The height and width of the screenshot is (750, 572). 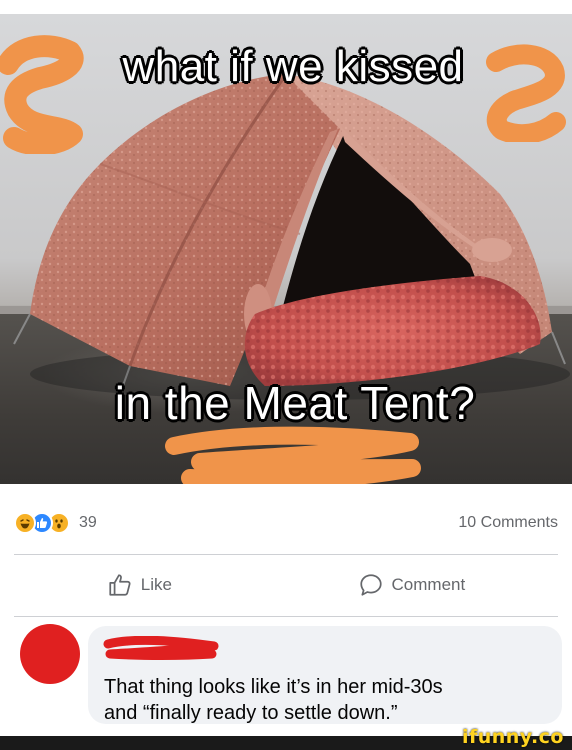 What do you see at coordinates (295, 403) in the screenshot?
I see `meme-bottom-caption: in the Meat Tent?` at bounding box center [295, 403].